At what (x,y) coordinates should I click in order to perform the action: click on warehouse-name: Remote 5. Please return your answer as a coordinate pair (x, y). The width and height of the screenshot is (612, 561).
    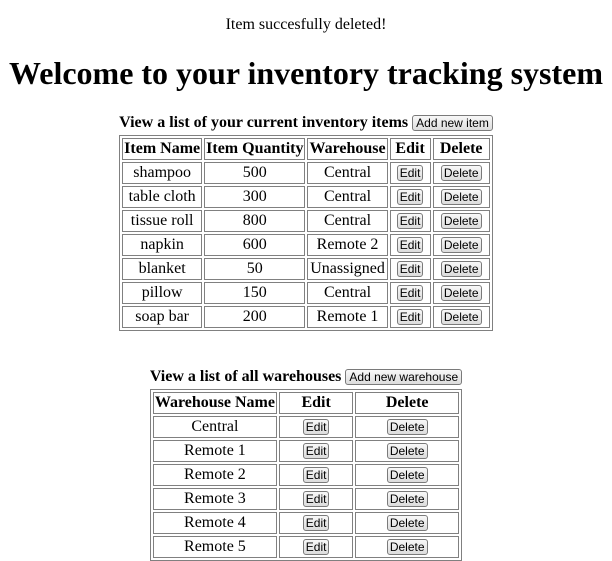
    Looking at the image, I should click on (214, 547).